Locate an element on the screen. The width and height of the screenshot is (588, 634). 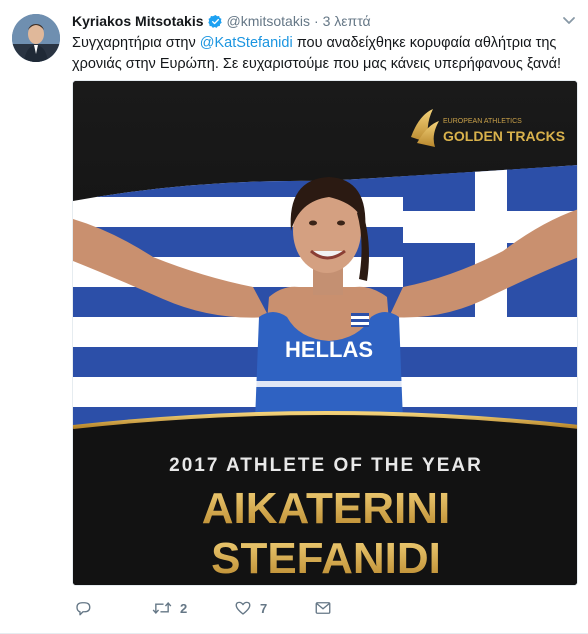
verified-badge-icon is located at coordinates (215, 21).